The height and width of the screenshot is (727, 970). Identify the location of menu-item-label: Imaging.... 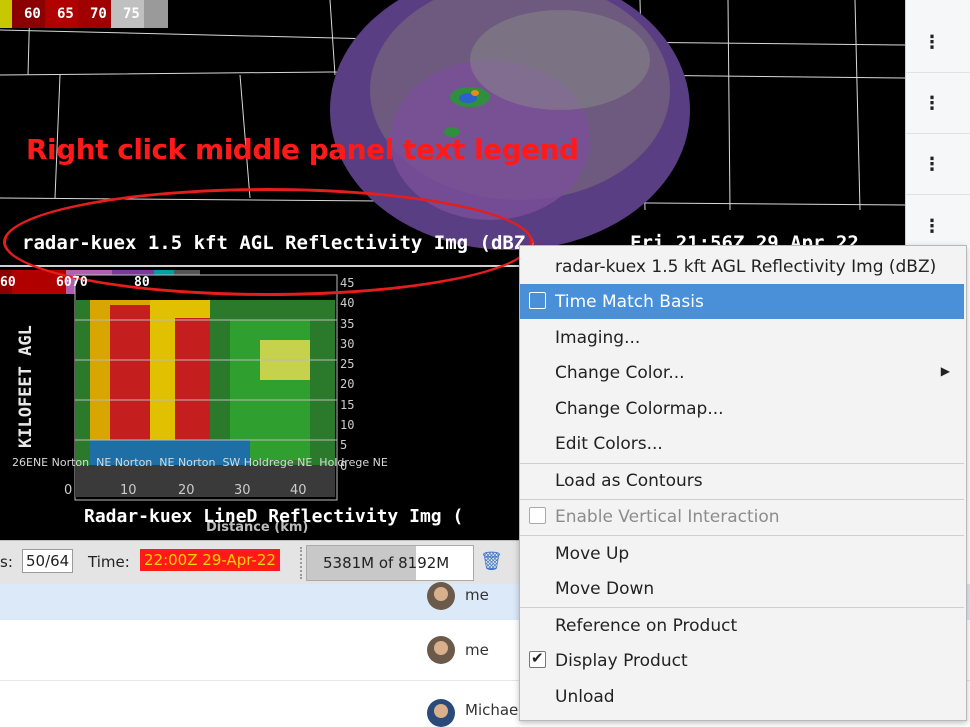
(598, 337).